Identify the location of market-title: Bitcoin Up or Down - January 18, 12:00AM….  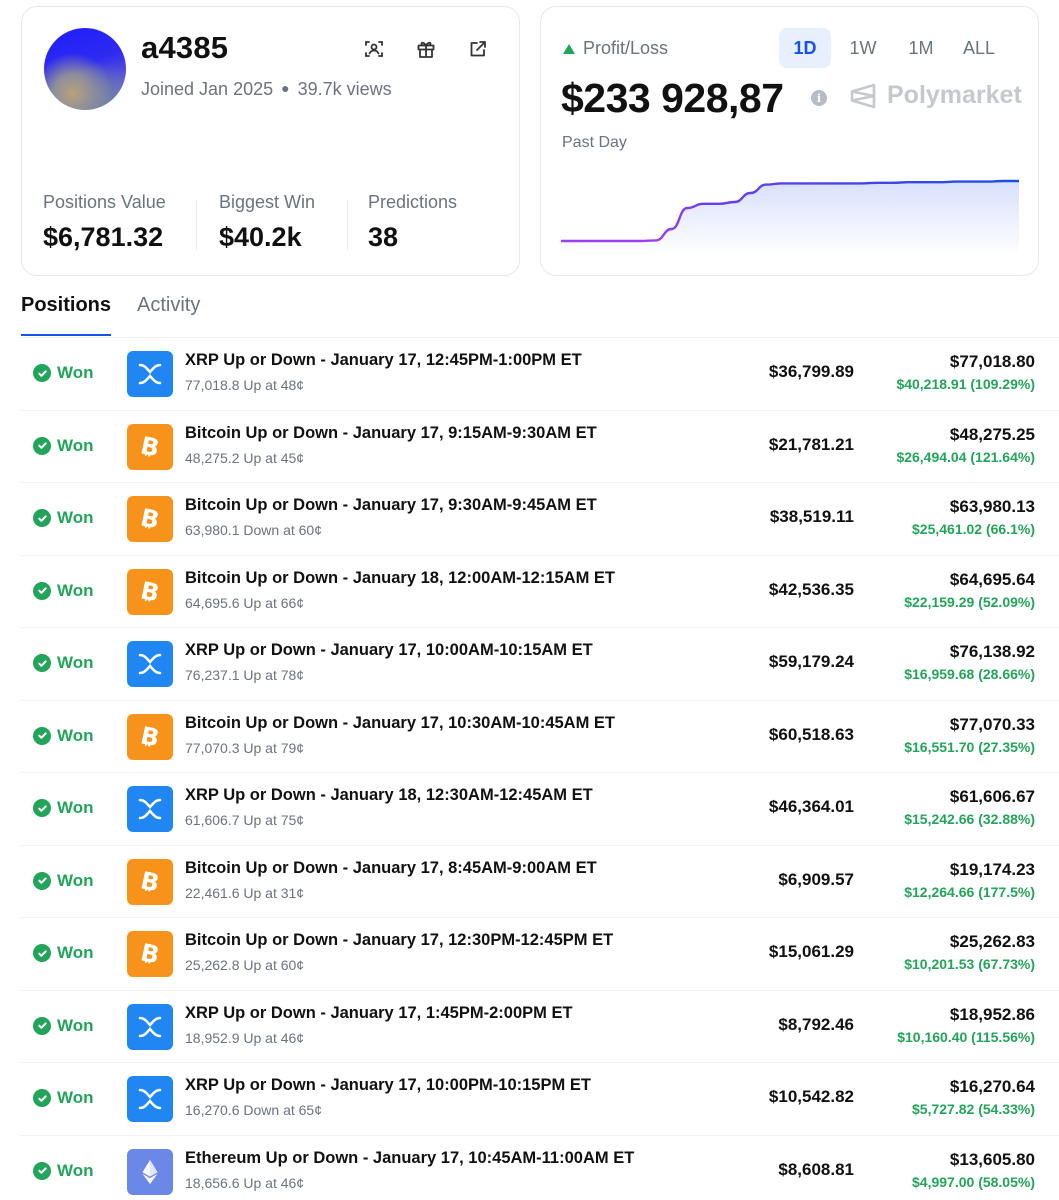
(400, 578).